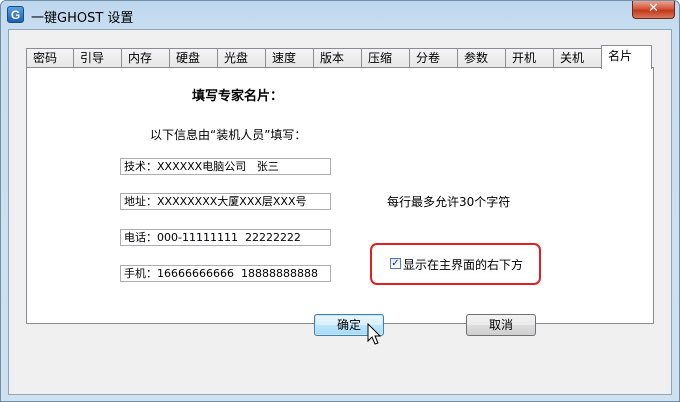  What do you see at coordinates (501, 325) in the screenshot?
I see `cancel-button: 取消` at bounding box center [501, 325].